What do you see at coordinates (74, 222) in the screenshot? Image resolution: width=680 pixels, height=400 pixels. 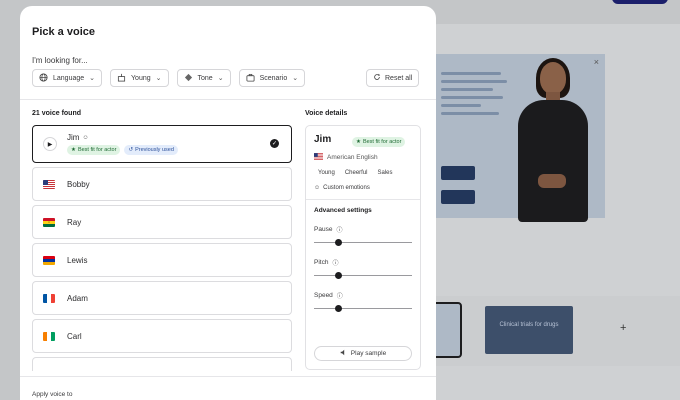 I see `voice-name: Ray` at bounding box center [74, 222].